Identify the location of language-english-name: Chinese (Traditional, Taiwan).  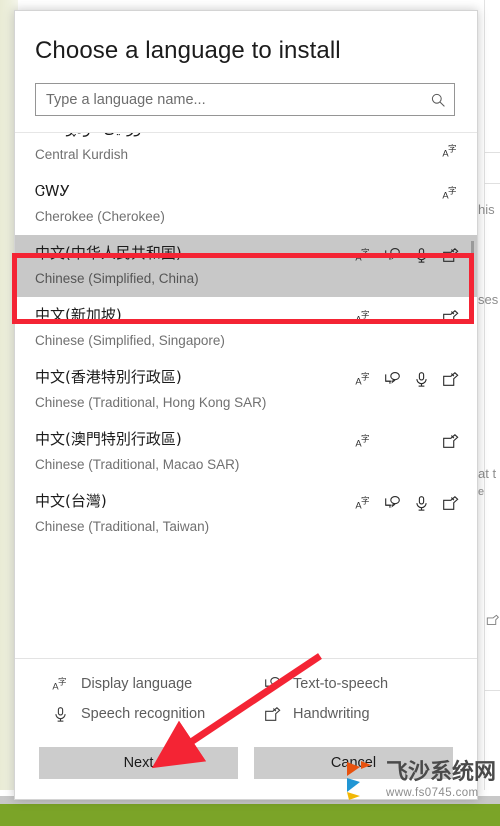
(122, 526).